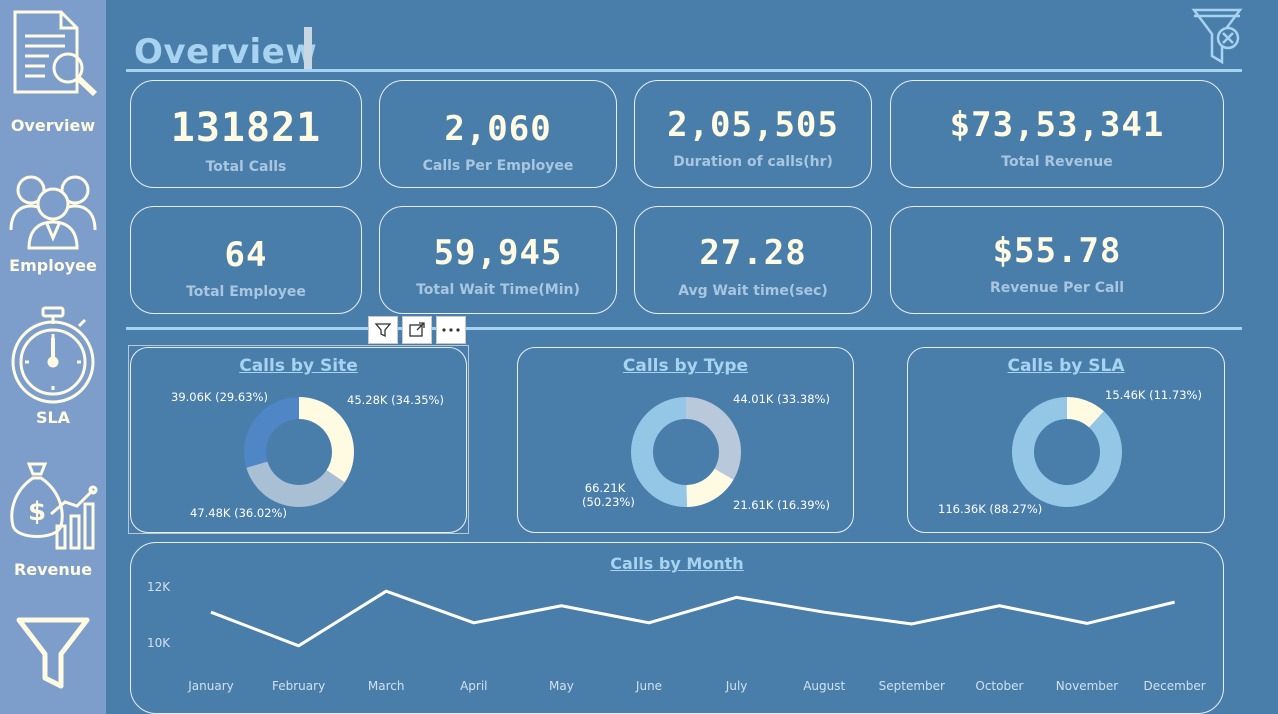 The height and width of the screenshot is (714, 1278). I want to click on nav-overview: Overview, so click(53, 70).